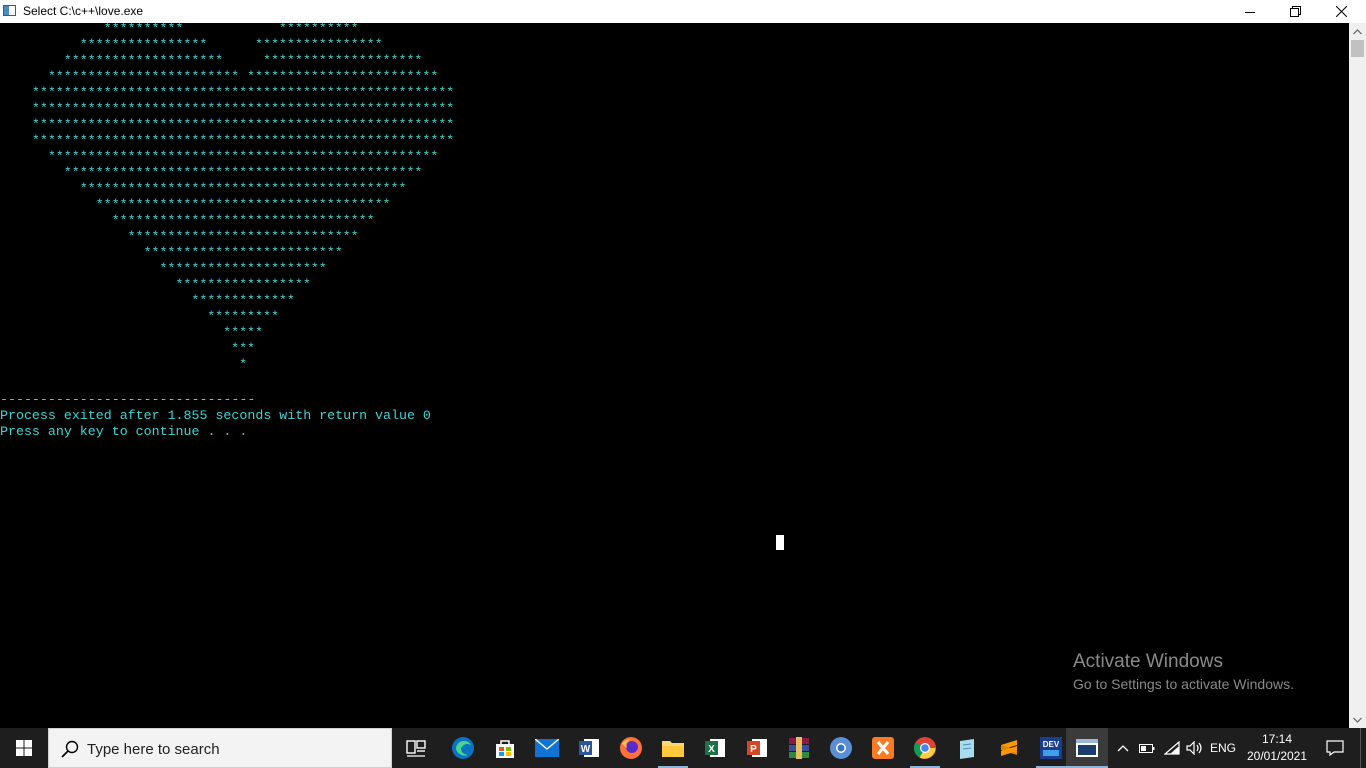 This screenshot has width=1366, height=768. I want to click on input-language-indicator: ENG, so click(1223, 748).